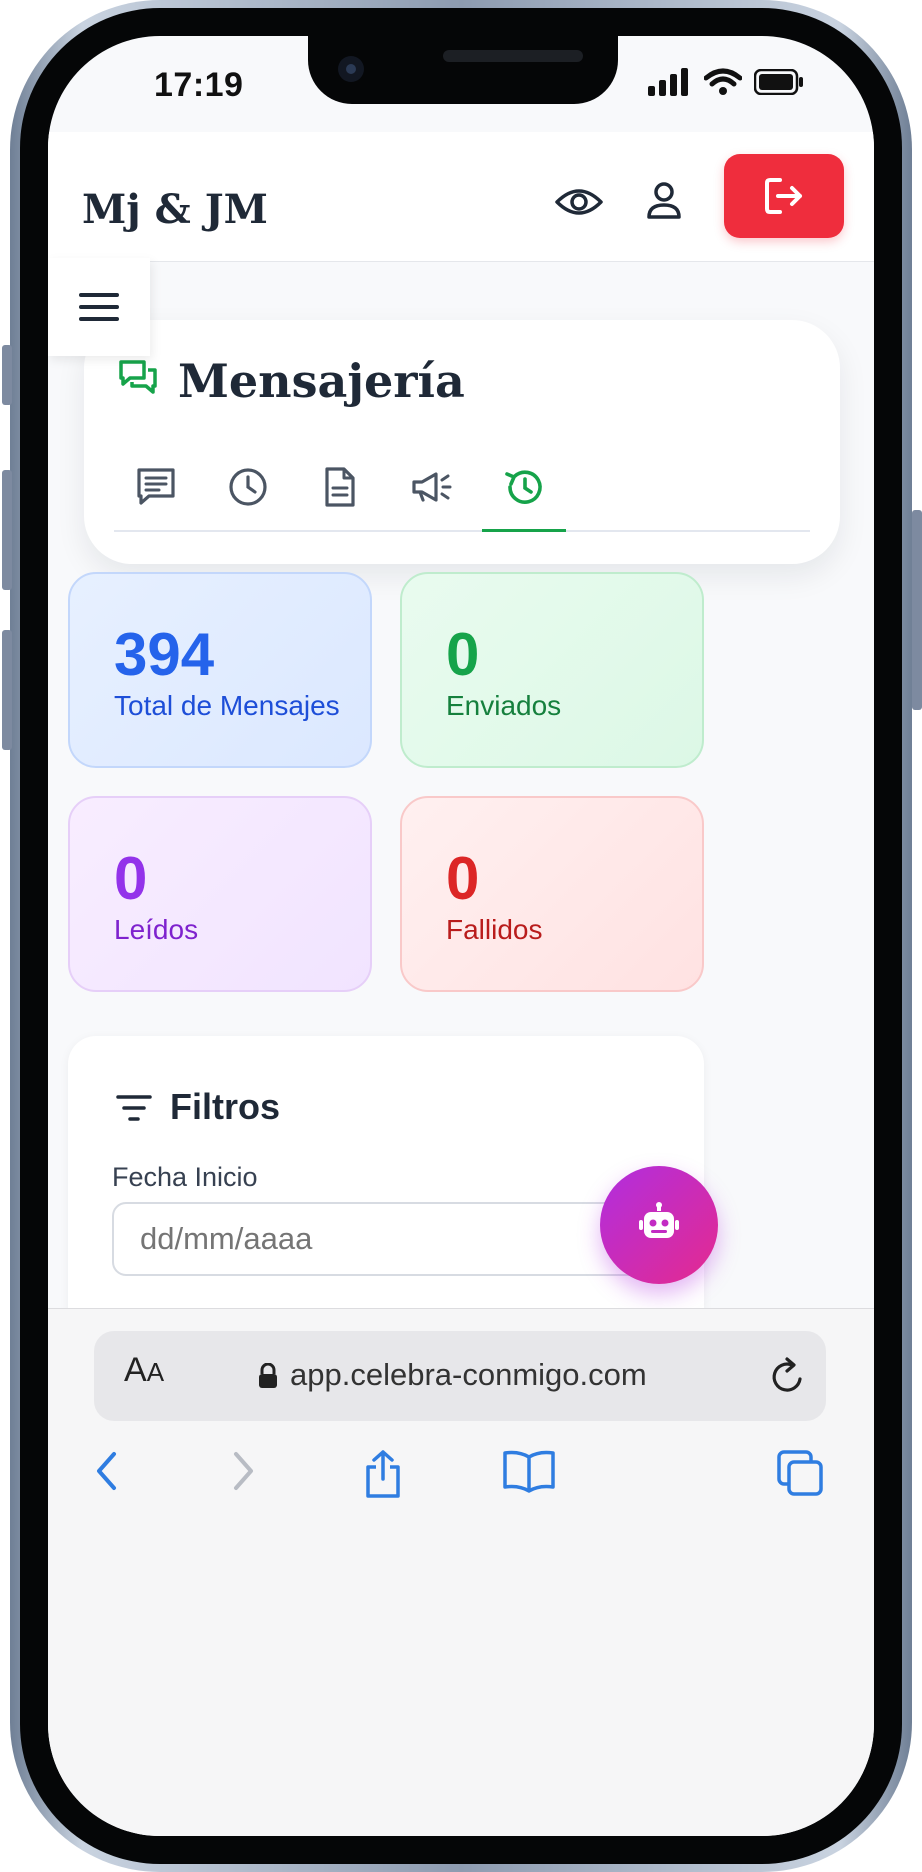 Image resolution: width=922 pixels, height=1872 pixels. I want to click on tabs-button, so click(800, 1475).